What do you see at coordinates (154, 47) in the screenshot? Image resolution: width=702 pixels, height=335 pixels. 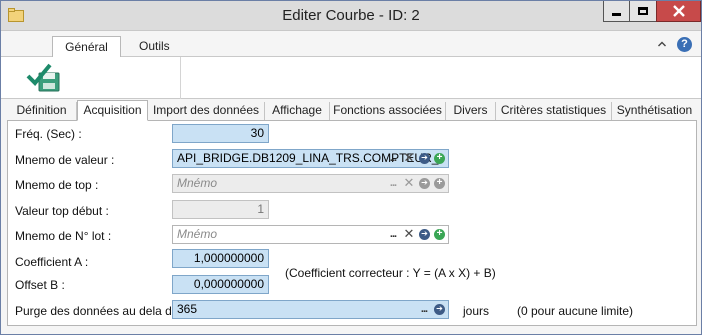 I see `ribbon-tab-outils: Outils` at bounding box center [154, 47].